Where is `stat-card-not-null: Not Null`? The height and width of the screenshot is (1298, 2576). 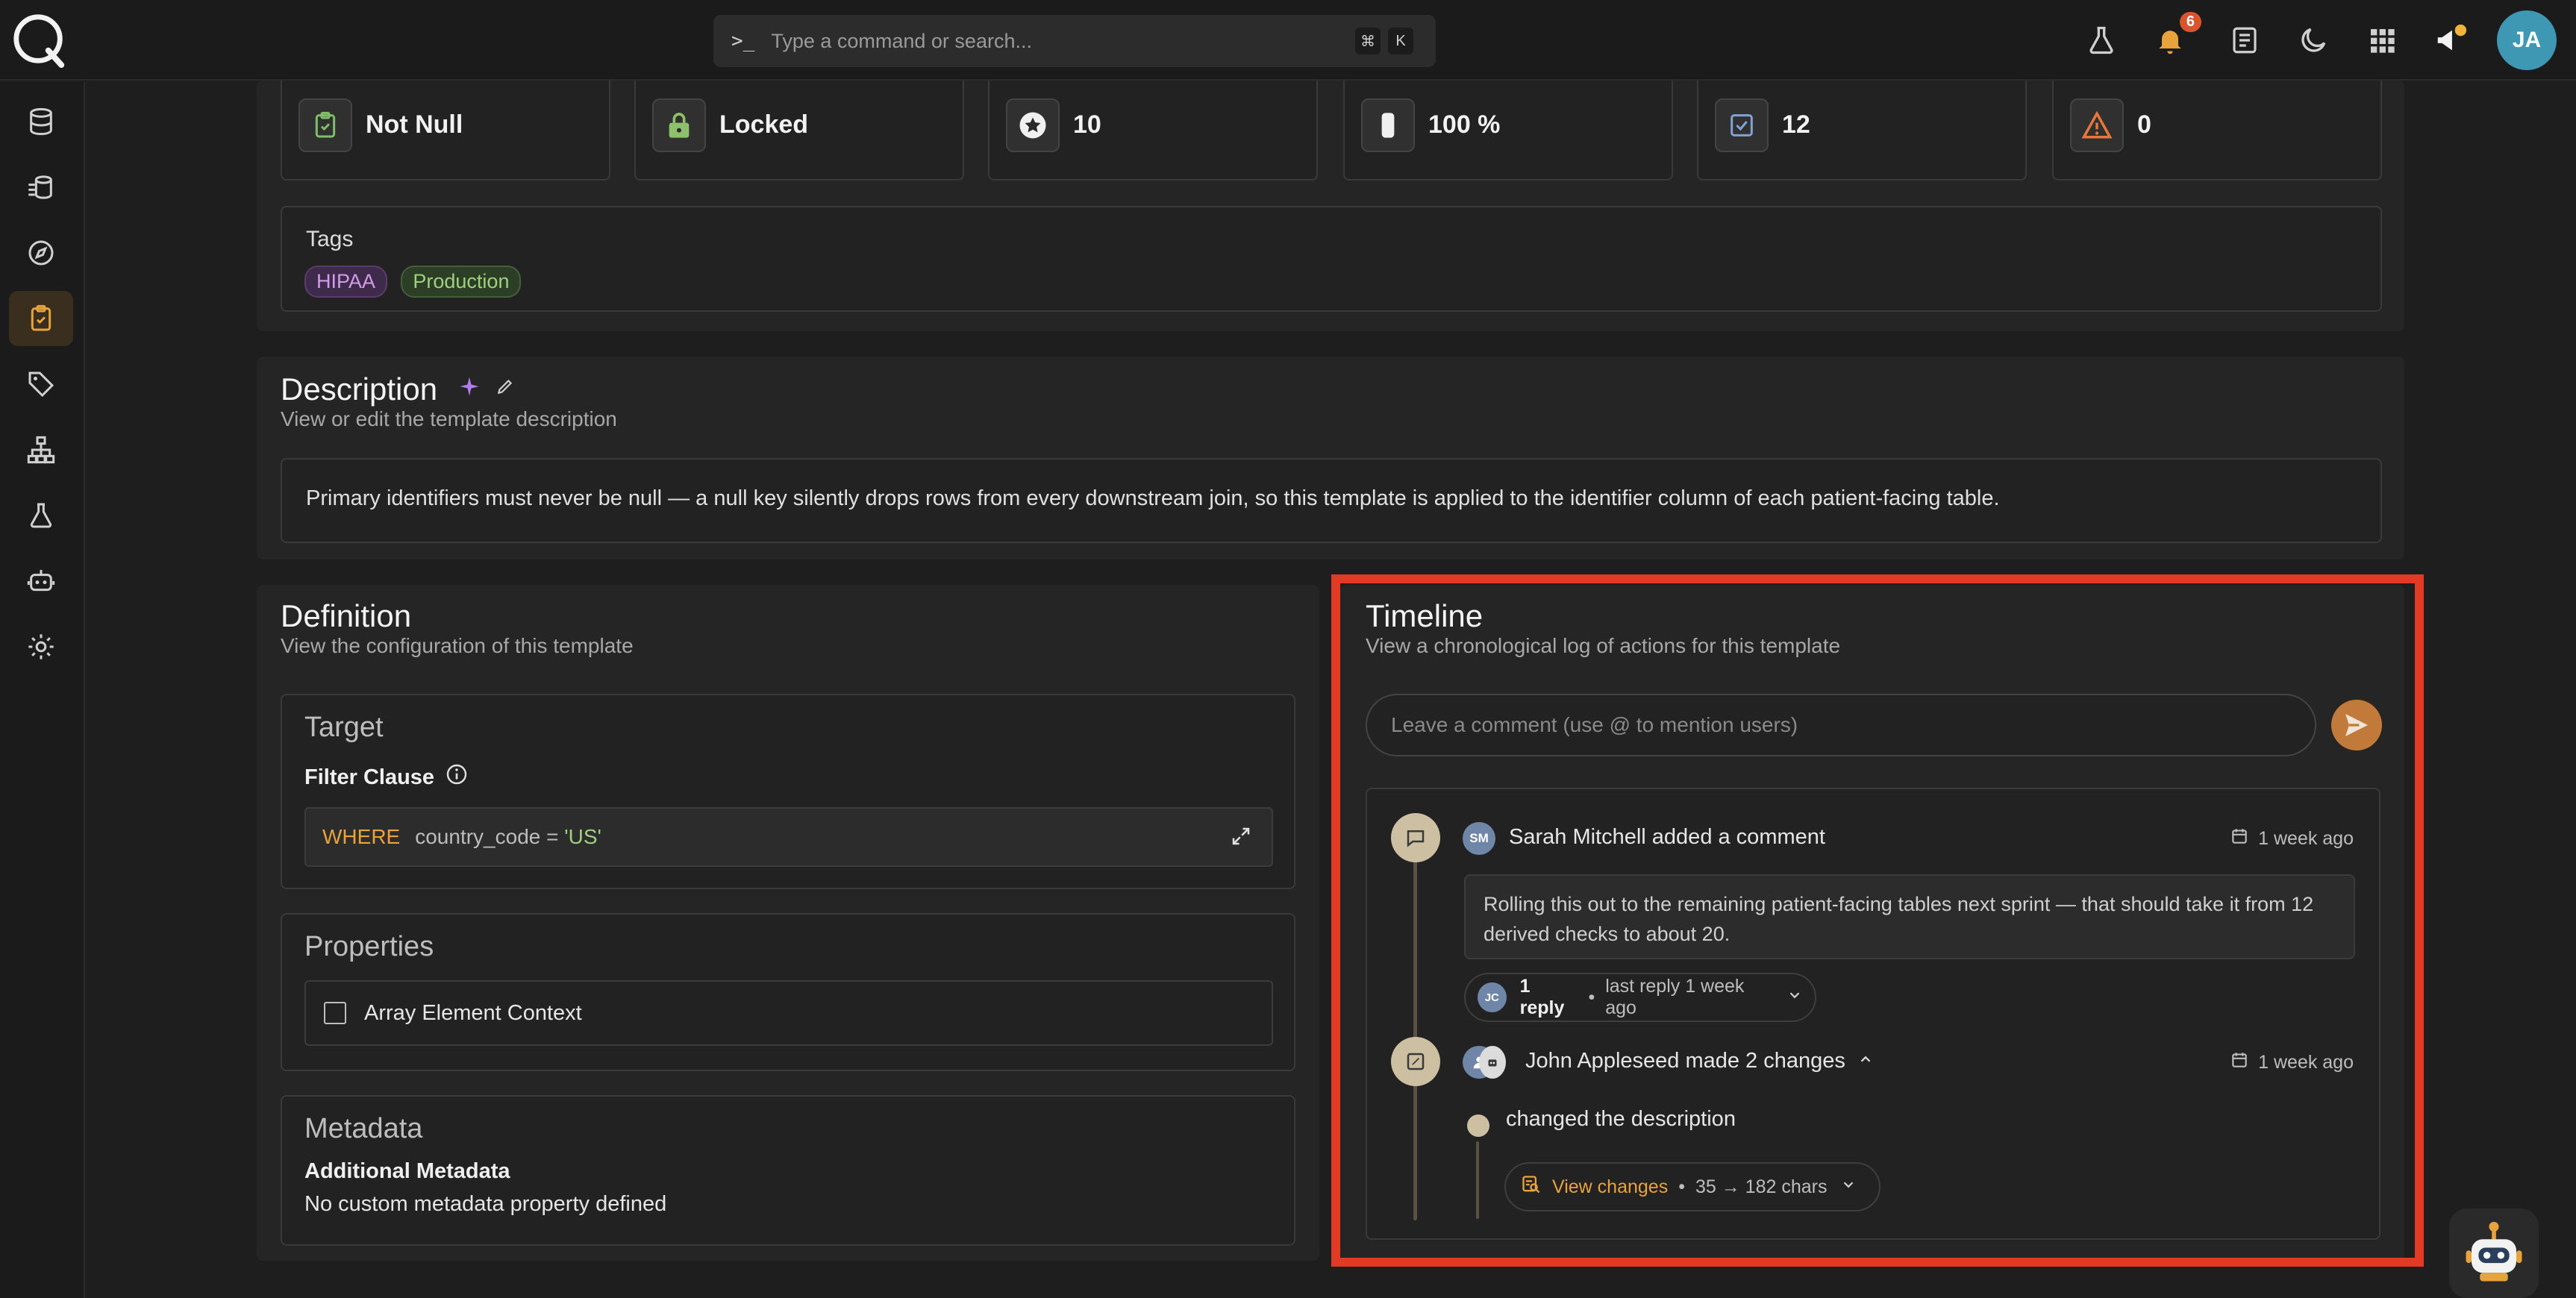 stat-card-not-null: Not Null is located at coordinates (445, 131).